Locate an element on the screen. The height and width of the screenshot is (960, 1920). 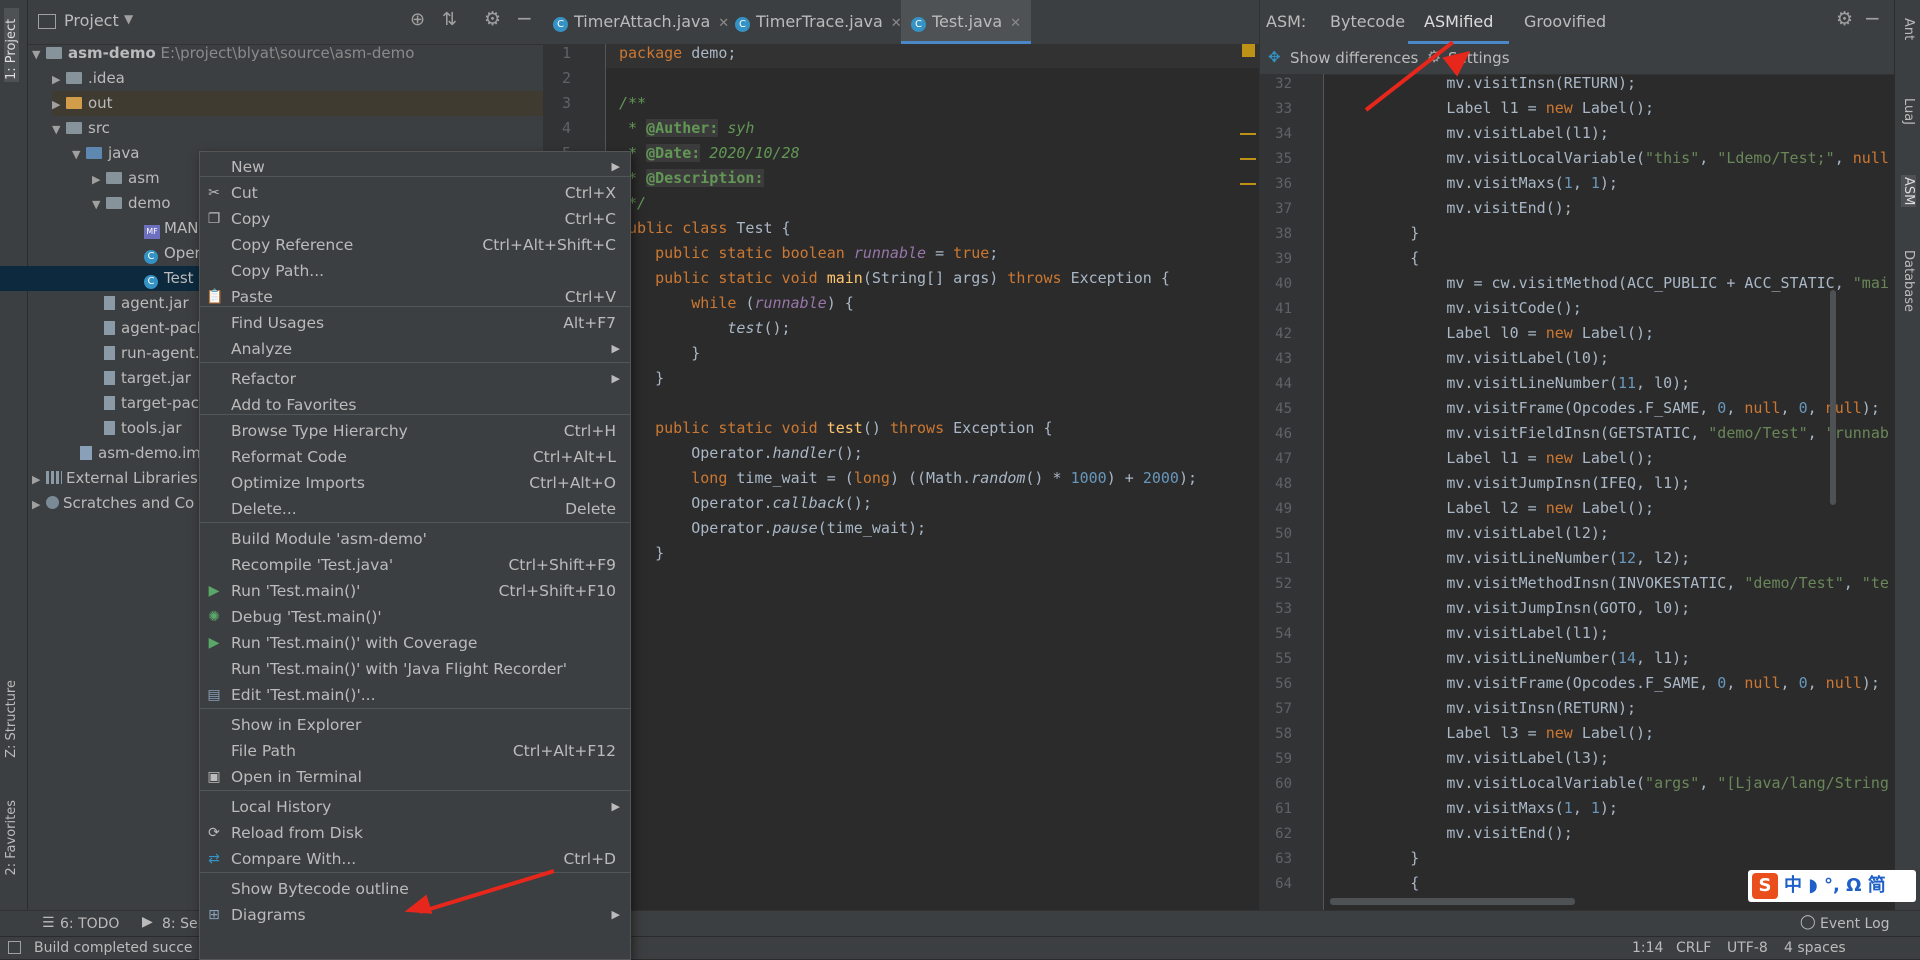
menu-item-debug: ✺ Debug 'Test.main()' is located at coordinates (415, 617).